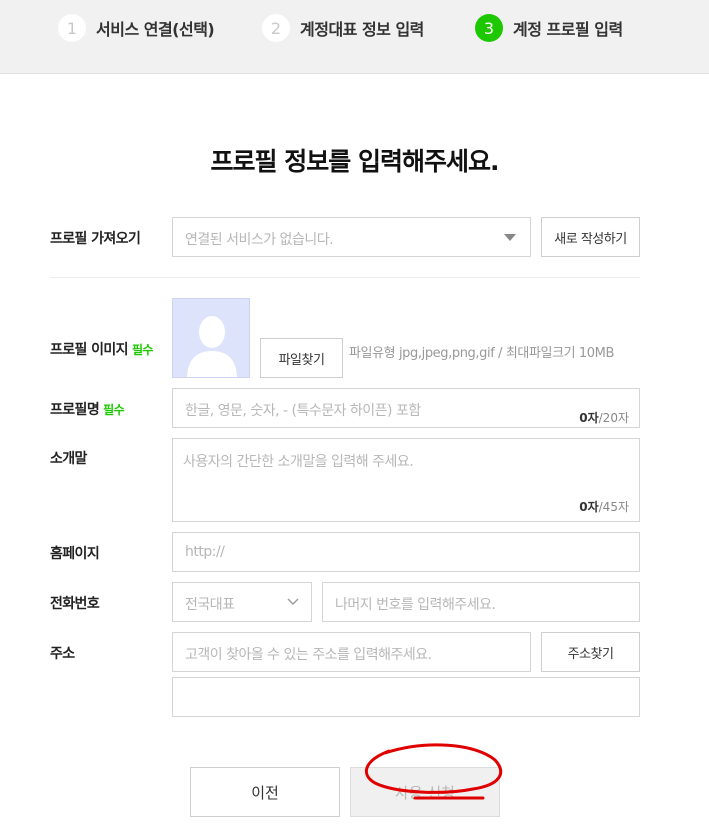 The image size is (709, 836). What do you see at coordinates (604, 507) in the screenshot?
I see `intro-counter: 0자/45자` at bounding box center [604, 507].